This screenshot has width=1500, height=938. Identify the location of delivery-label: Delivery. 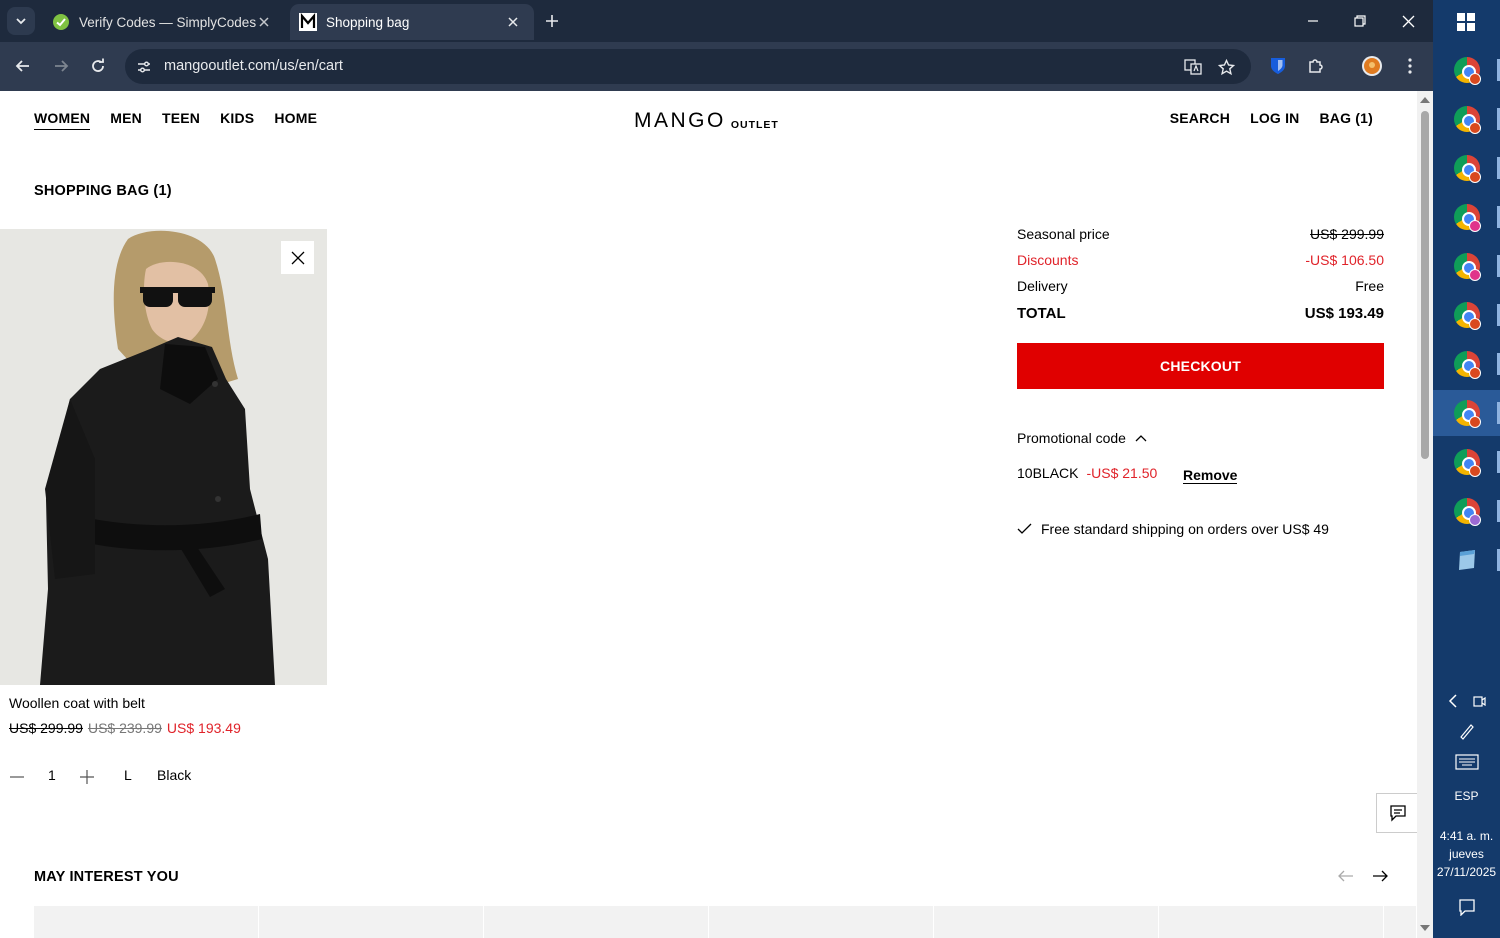
(1042, 286).